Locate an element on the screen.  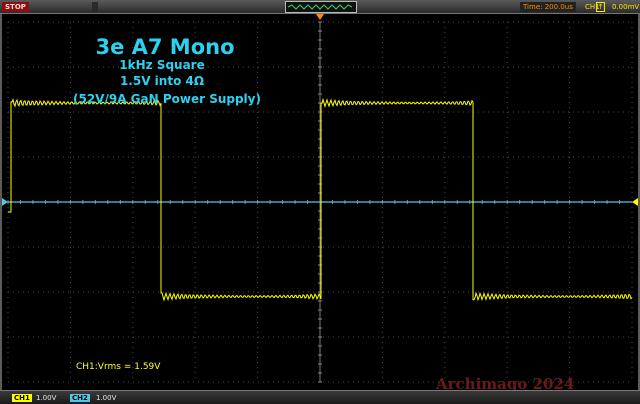
overview-waveform-icon is located at coordinates (320, 7).